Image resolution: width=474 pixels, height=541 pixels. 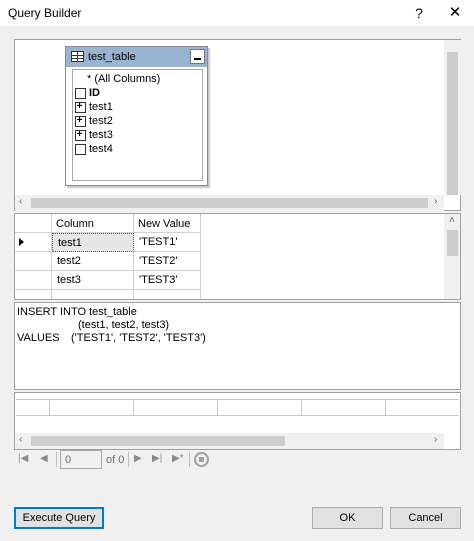 I want to click on sql-keyword: VALUES, so click(x=38, y=338).